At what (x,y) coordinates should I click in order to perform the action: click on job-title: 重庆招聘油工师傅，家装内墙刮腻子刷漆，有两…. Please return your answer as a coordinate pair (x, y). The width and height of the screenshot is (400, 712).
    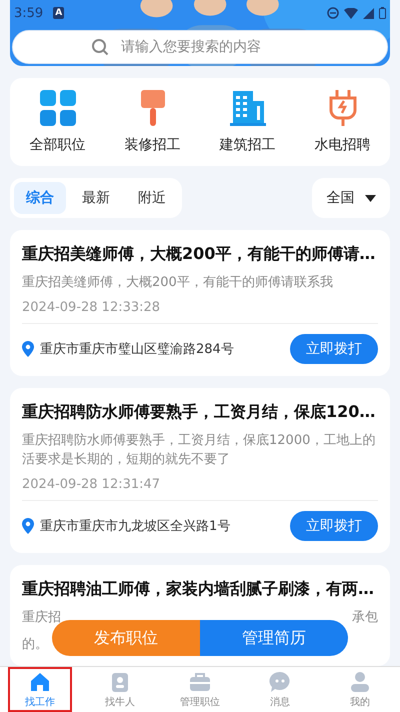
    Looking at the image, I should click on (198, 589).